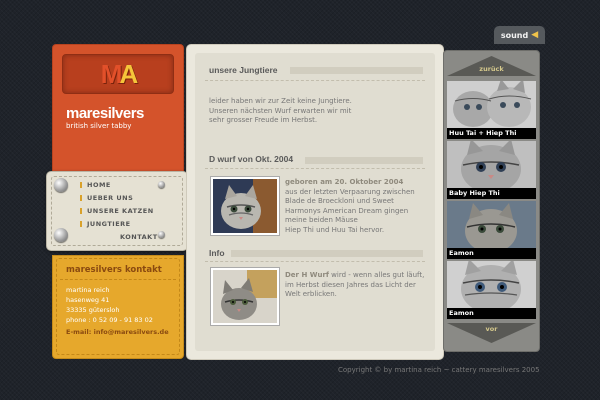 This screenshot has height=400, width=600. I want to click on gallery-caption: Baby Hiep Thi, so click(491, 193).